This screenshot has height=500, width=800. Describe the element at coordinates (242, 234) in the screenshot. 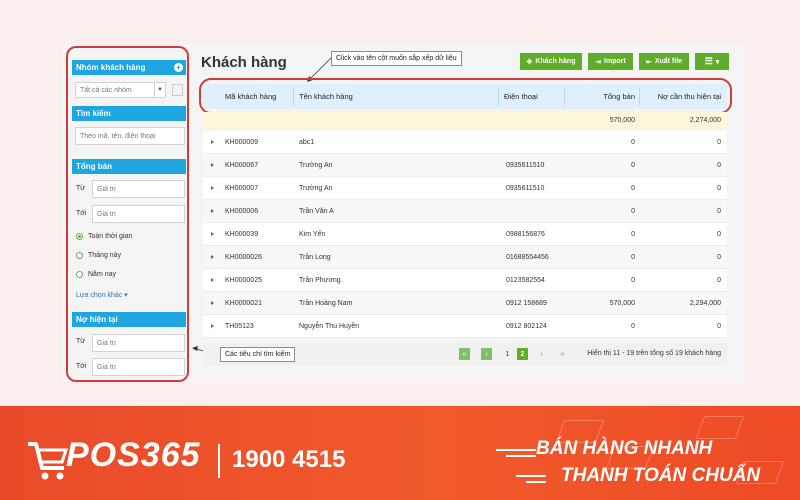

I see `cell-code: KH000039` at that location.